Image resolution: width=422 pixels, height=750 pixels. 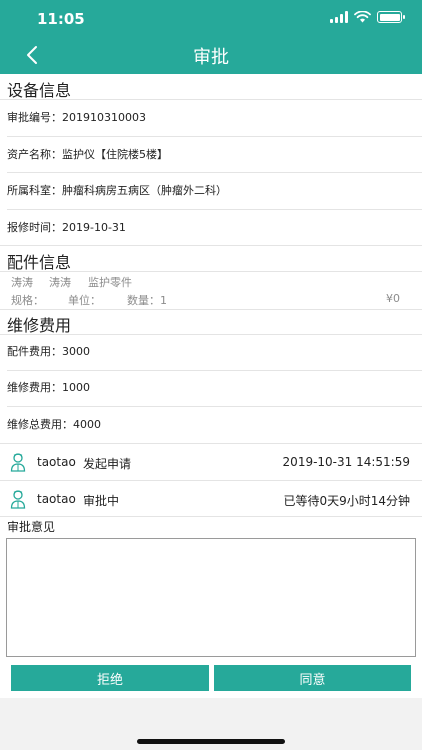 I want to click on part-name-1: 涛涛, so click(x=22, y=282).